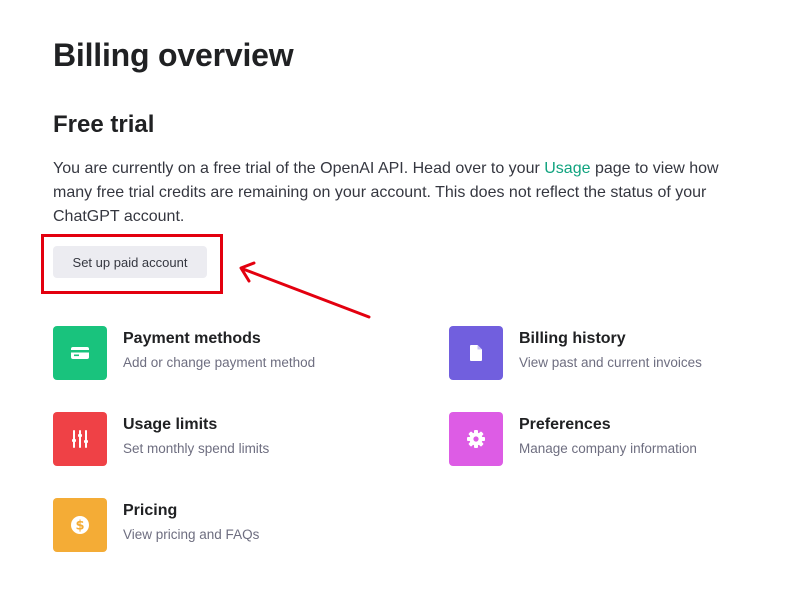 The width and height of the screenshot is (802, 597). I want to click on pricing-card: $ Pricing View pricing and FAQs, so click(213, 525).